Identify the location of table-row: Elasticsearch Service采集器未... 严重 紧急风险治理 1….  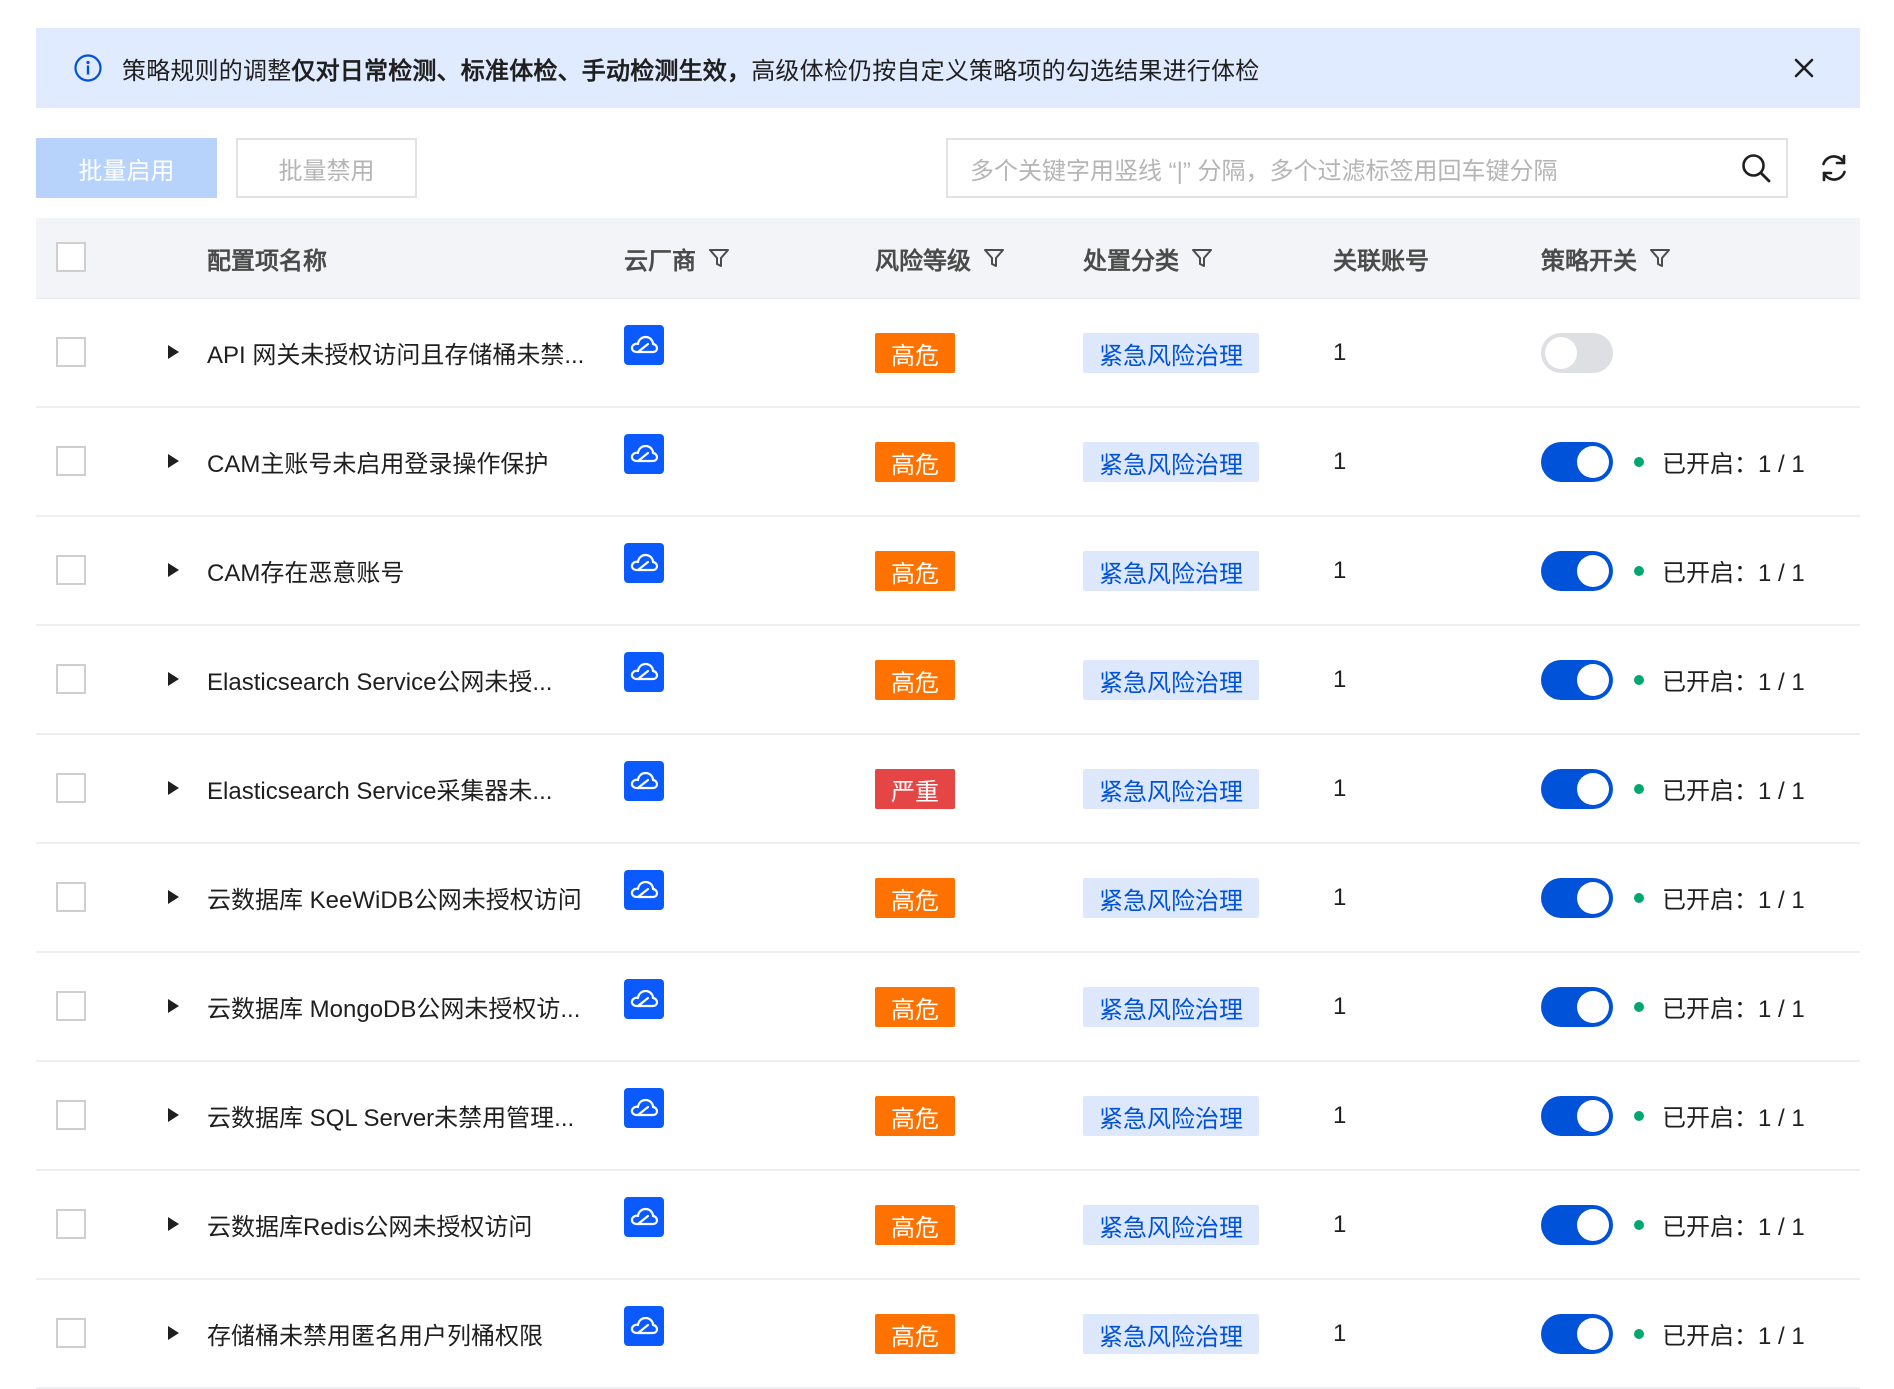
(948, 789).